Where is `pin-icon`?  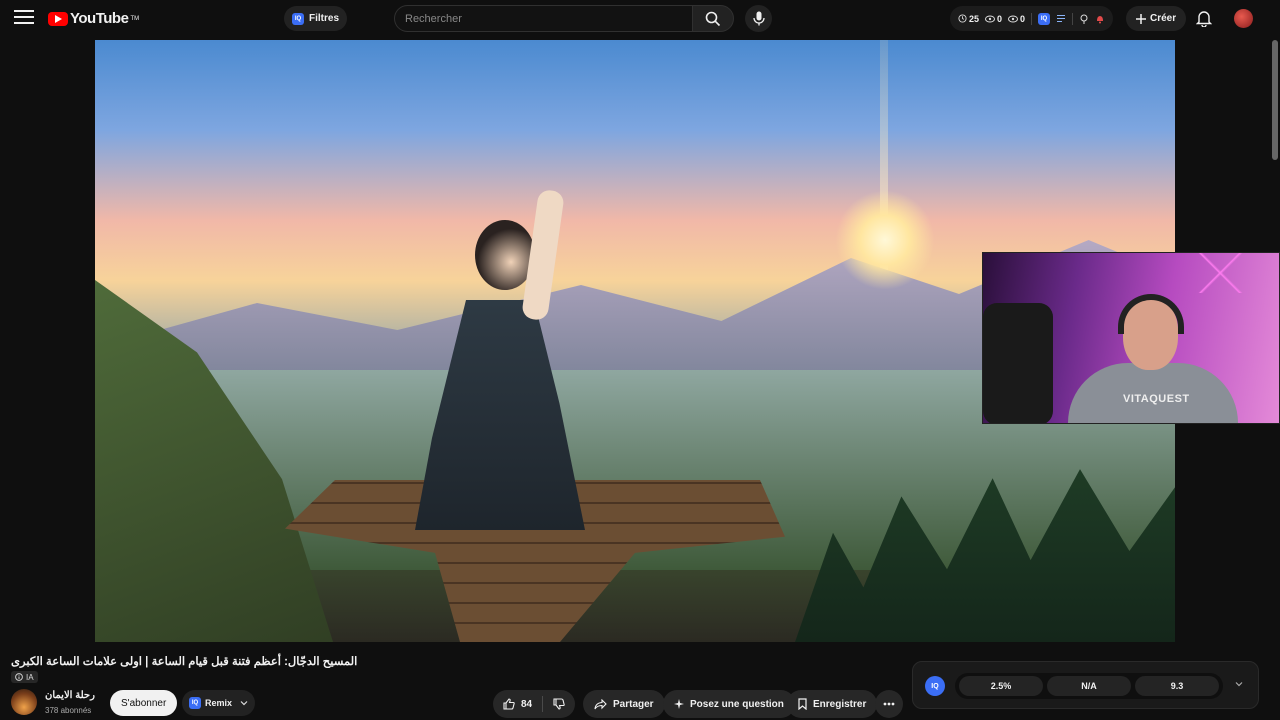 pin-icon is located at coordinates (1084, 19).